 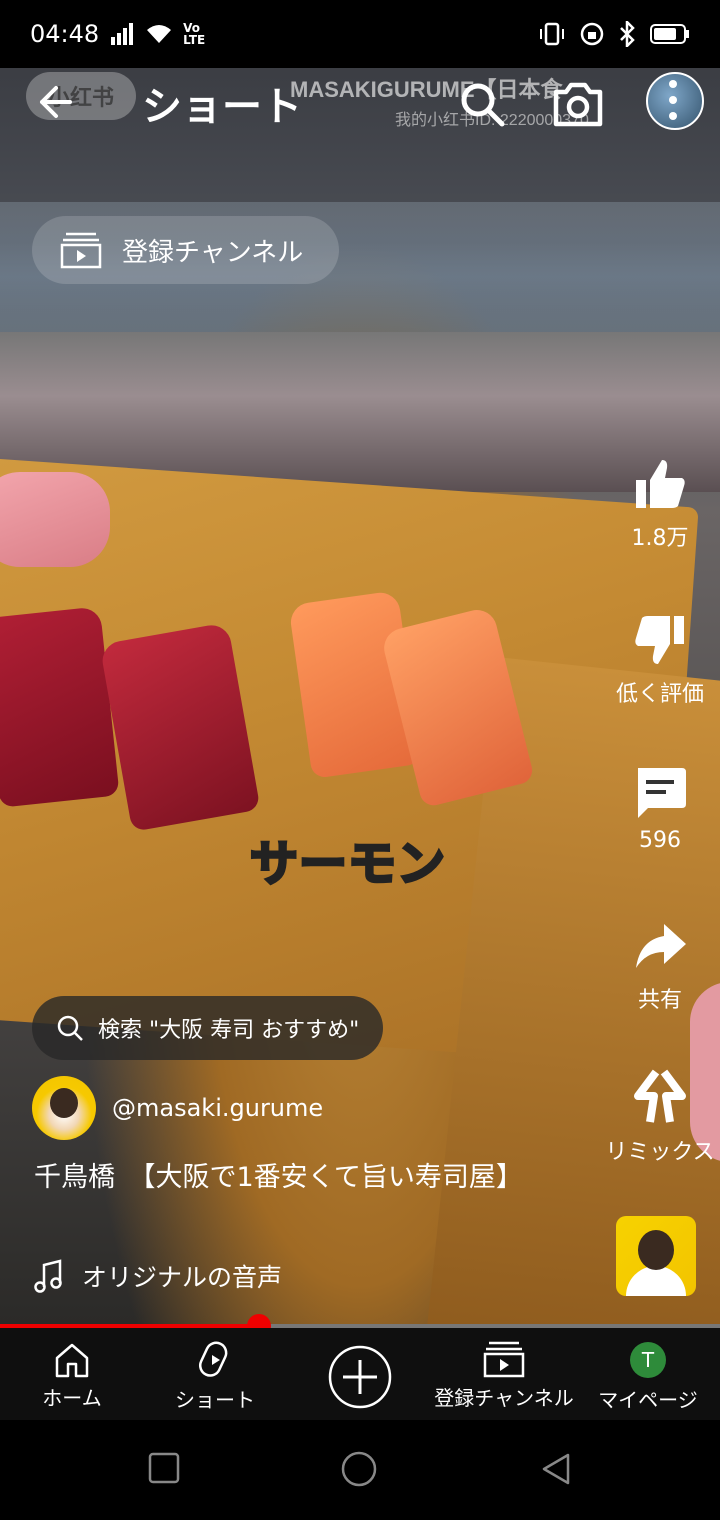 I want to click on nav-subscriptions-label: 登録チャンネル, so click(x=504, y=1398).